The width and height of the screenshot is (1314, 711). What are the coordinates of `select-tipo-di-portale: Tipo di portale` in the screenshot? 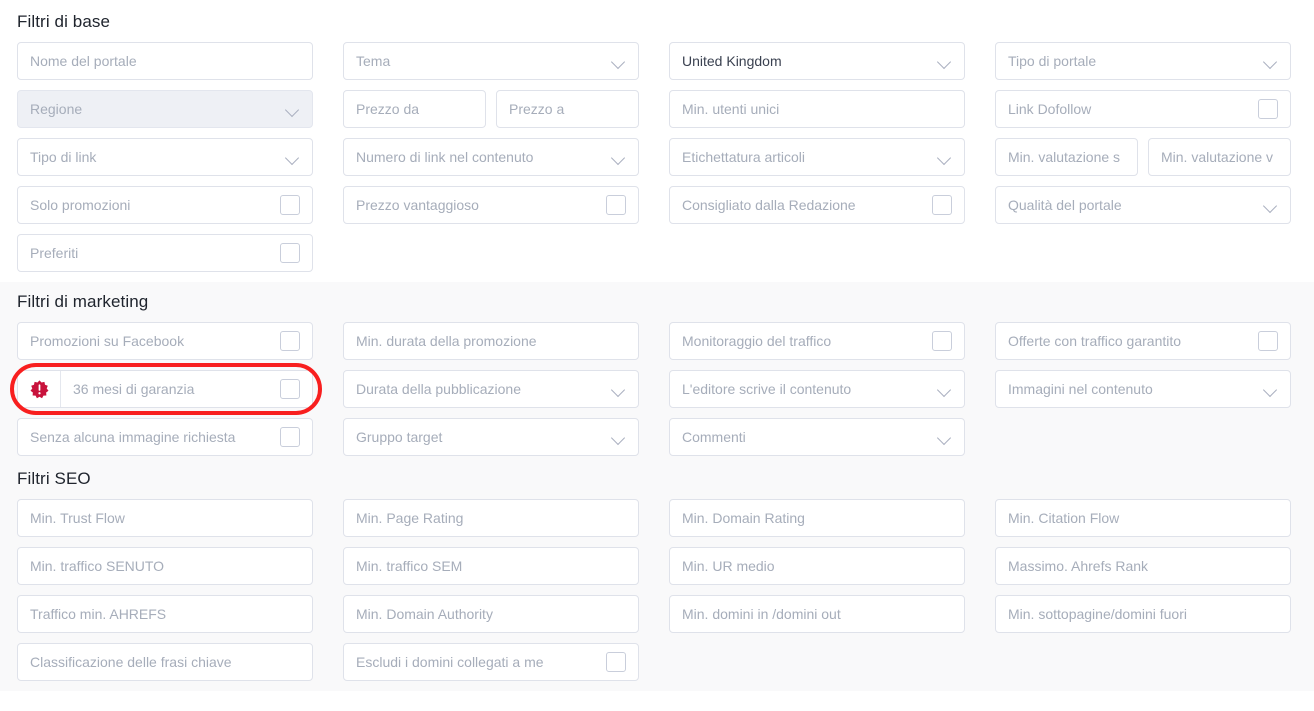 It's located at (1143, 61).